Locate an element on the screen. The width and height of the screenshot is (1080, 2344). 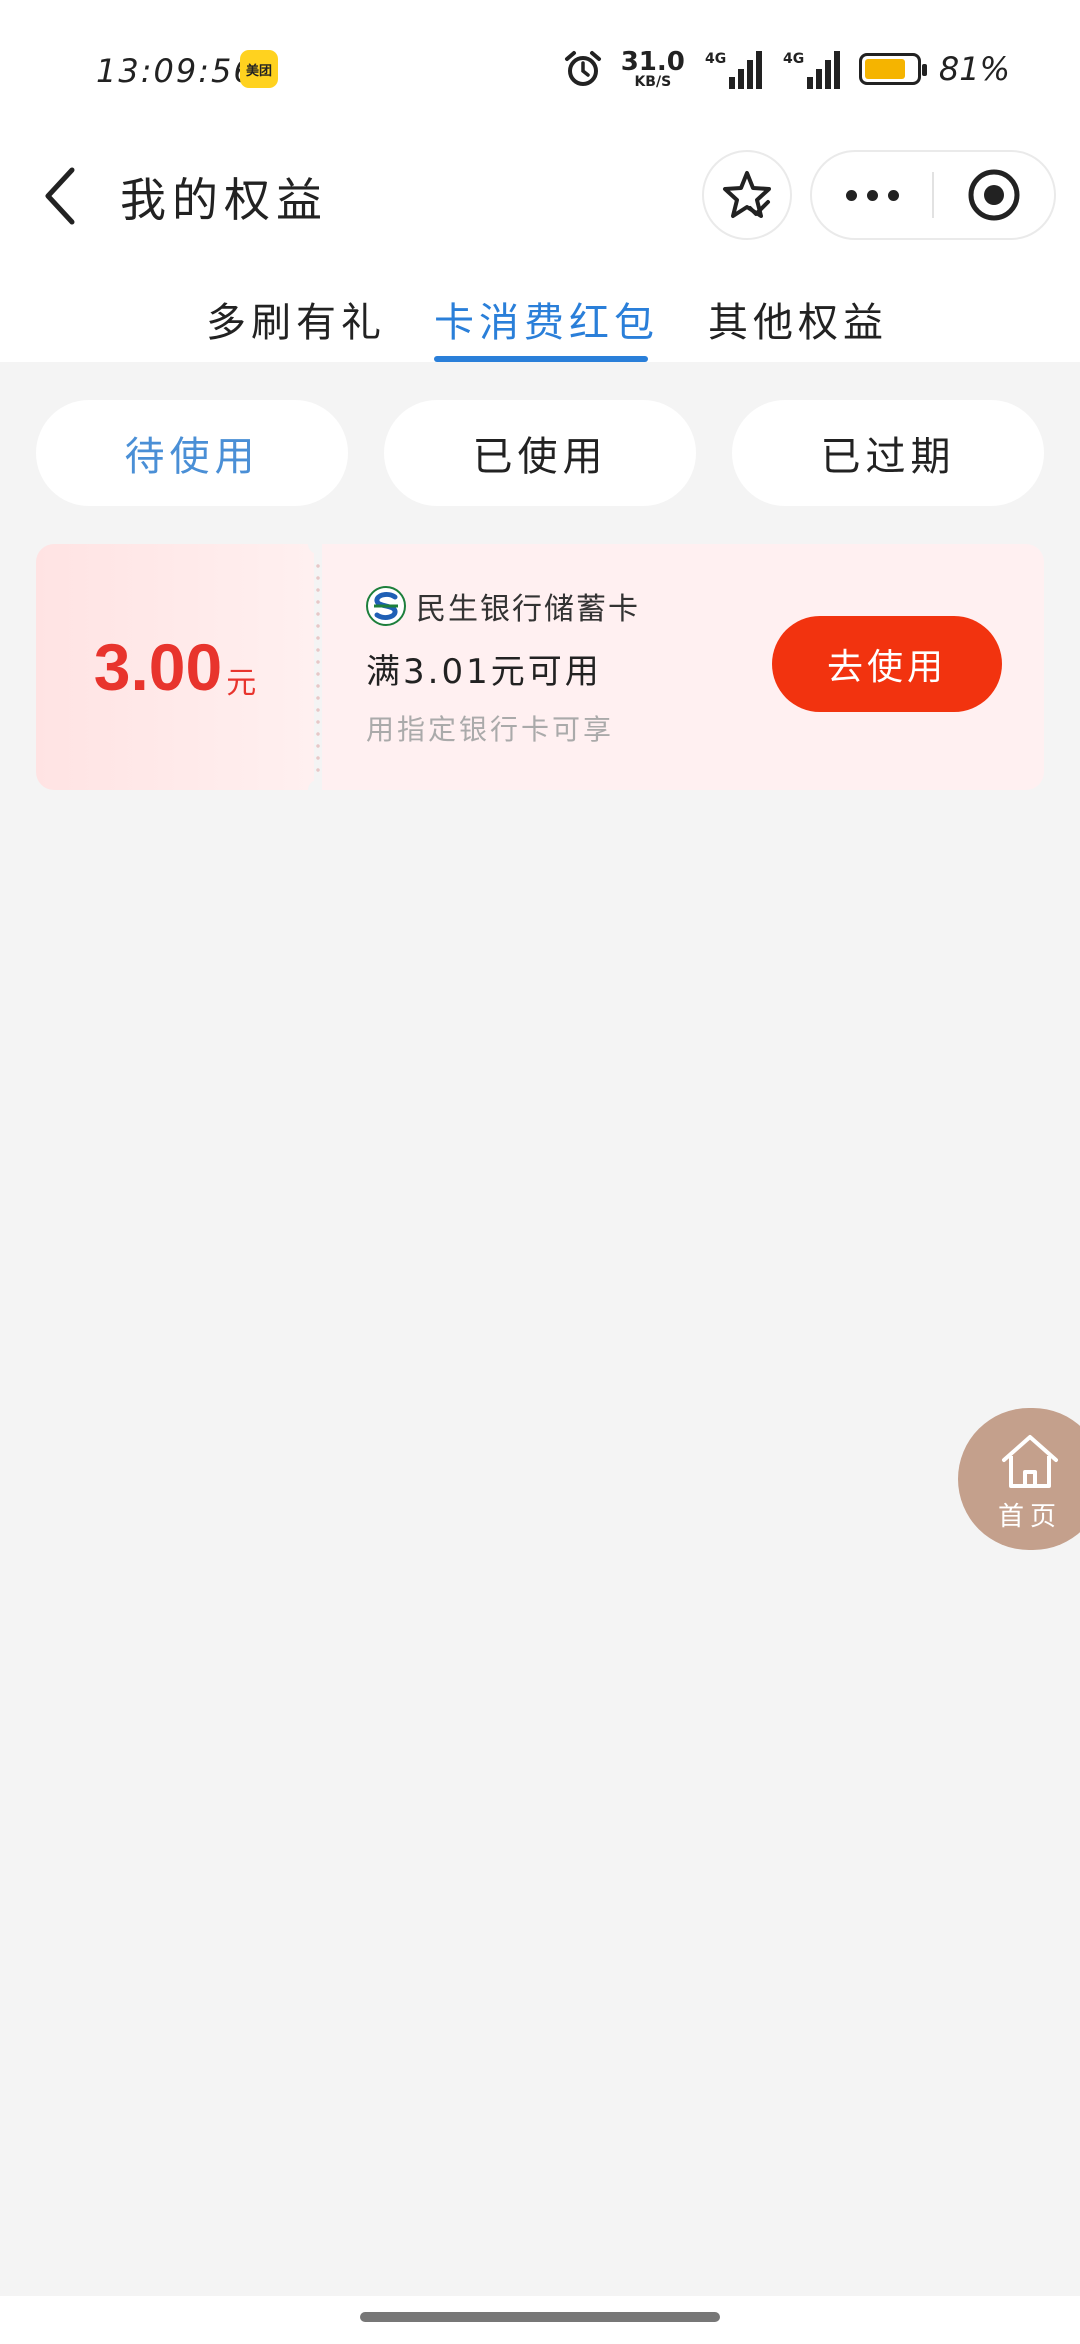
coupon-amount: 3.00 is located at coordinates (158, 667).